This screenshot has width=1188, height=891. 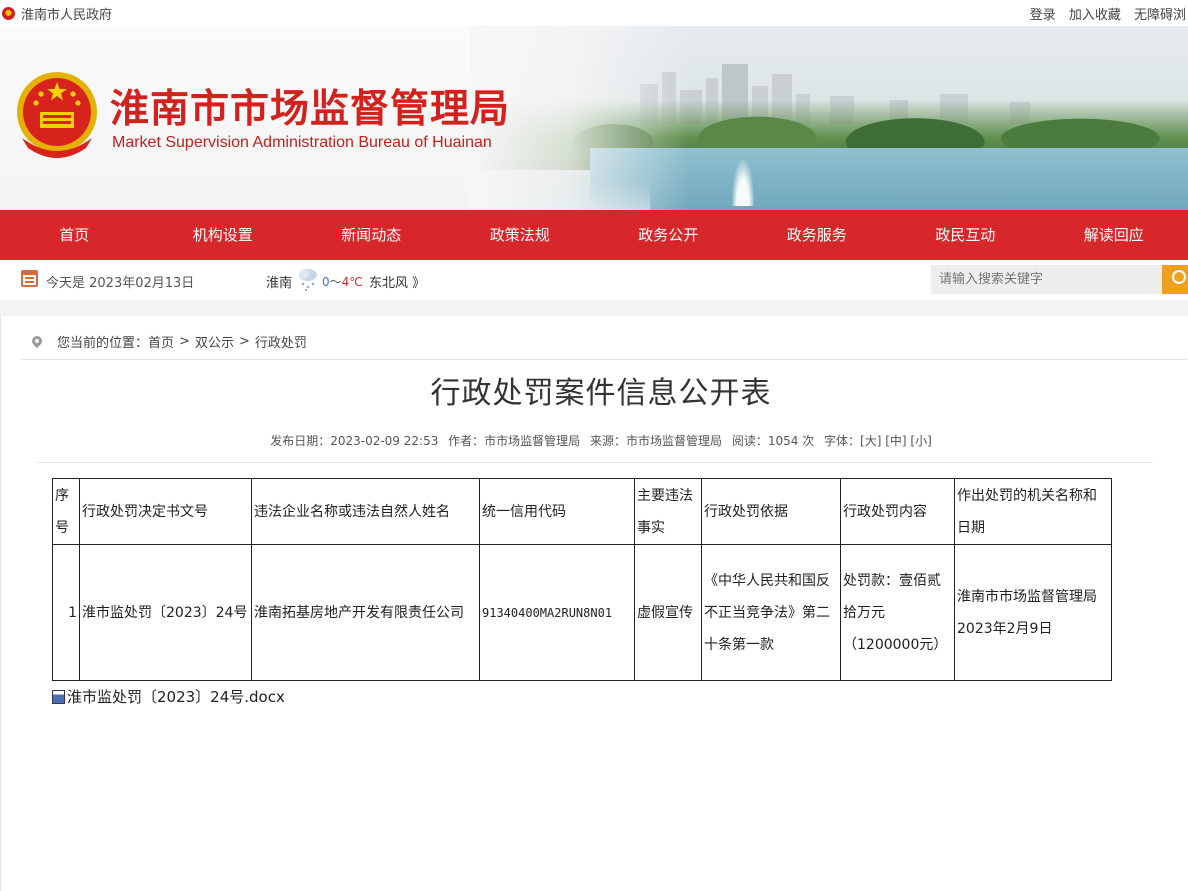 What do you see at coordinates (161, 341) in the screenshot?
I see `breadcrumb-home: 首页` at bounding box center [161, 341].